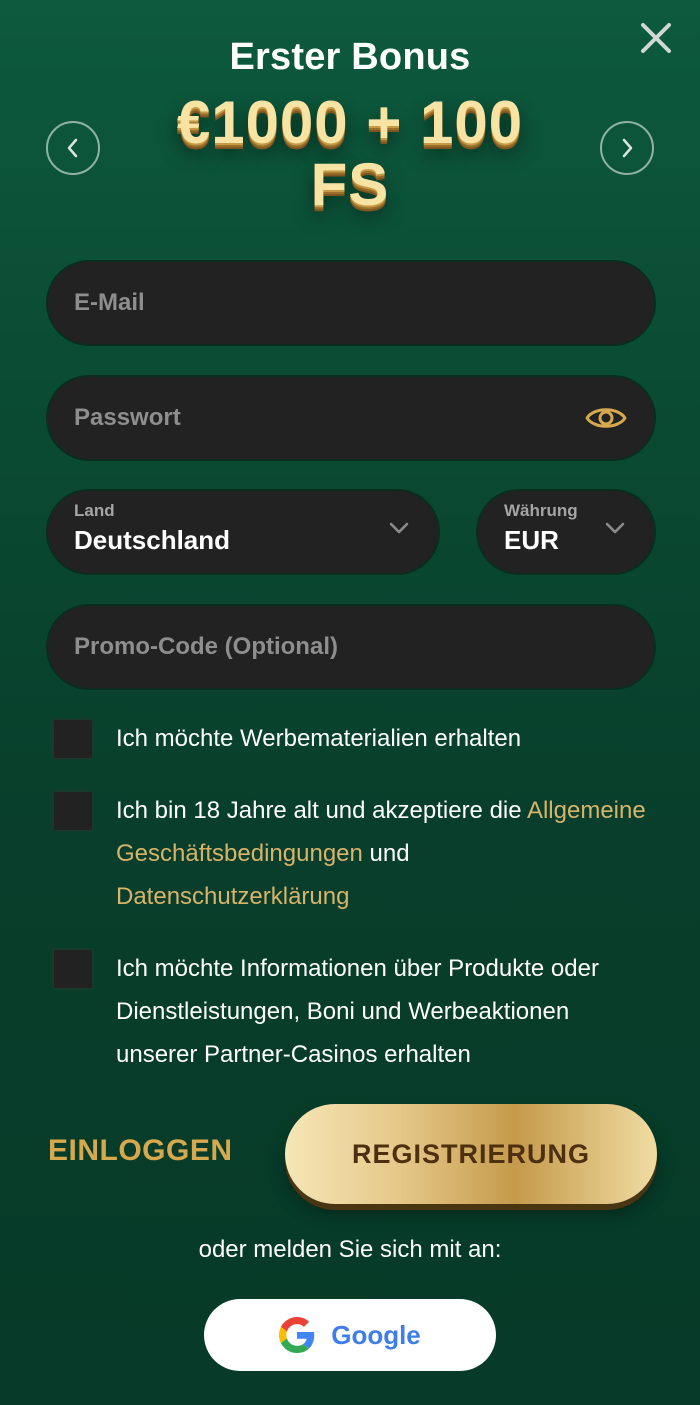  What do you see at coordinates (471, 1154) in the screenshot?
I see `register-button: REGISTRIERUNG` at bounding box center [471, 1154].